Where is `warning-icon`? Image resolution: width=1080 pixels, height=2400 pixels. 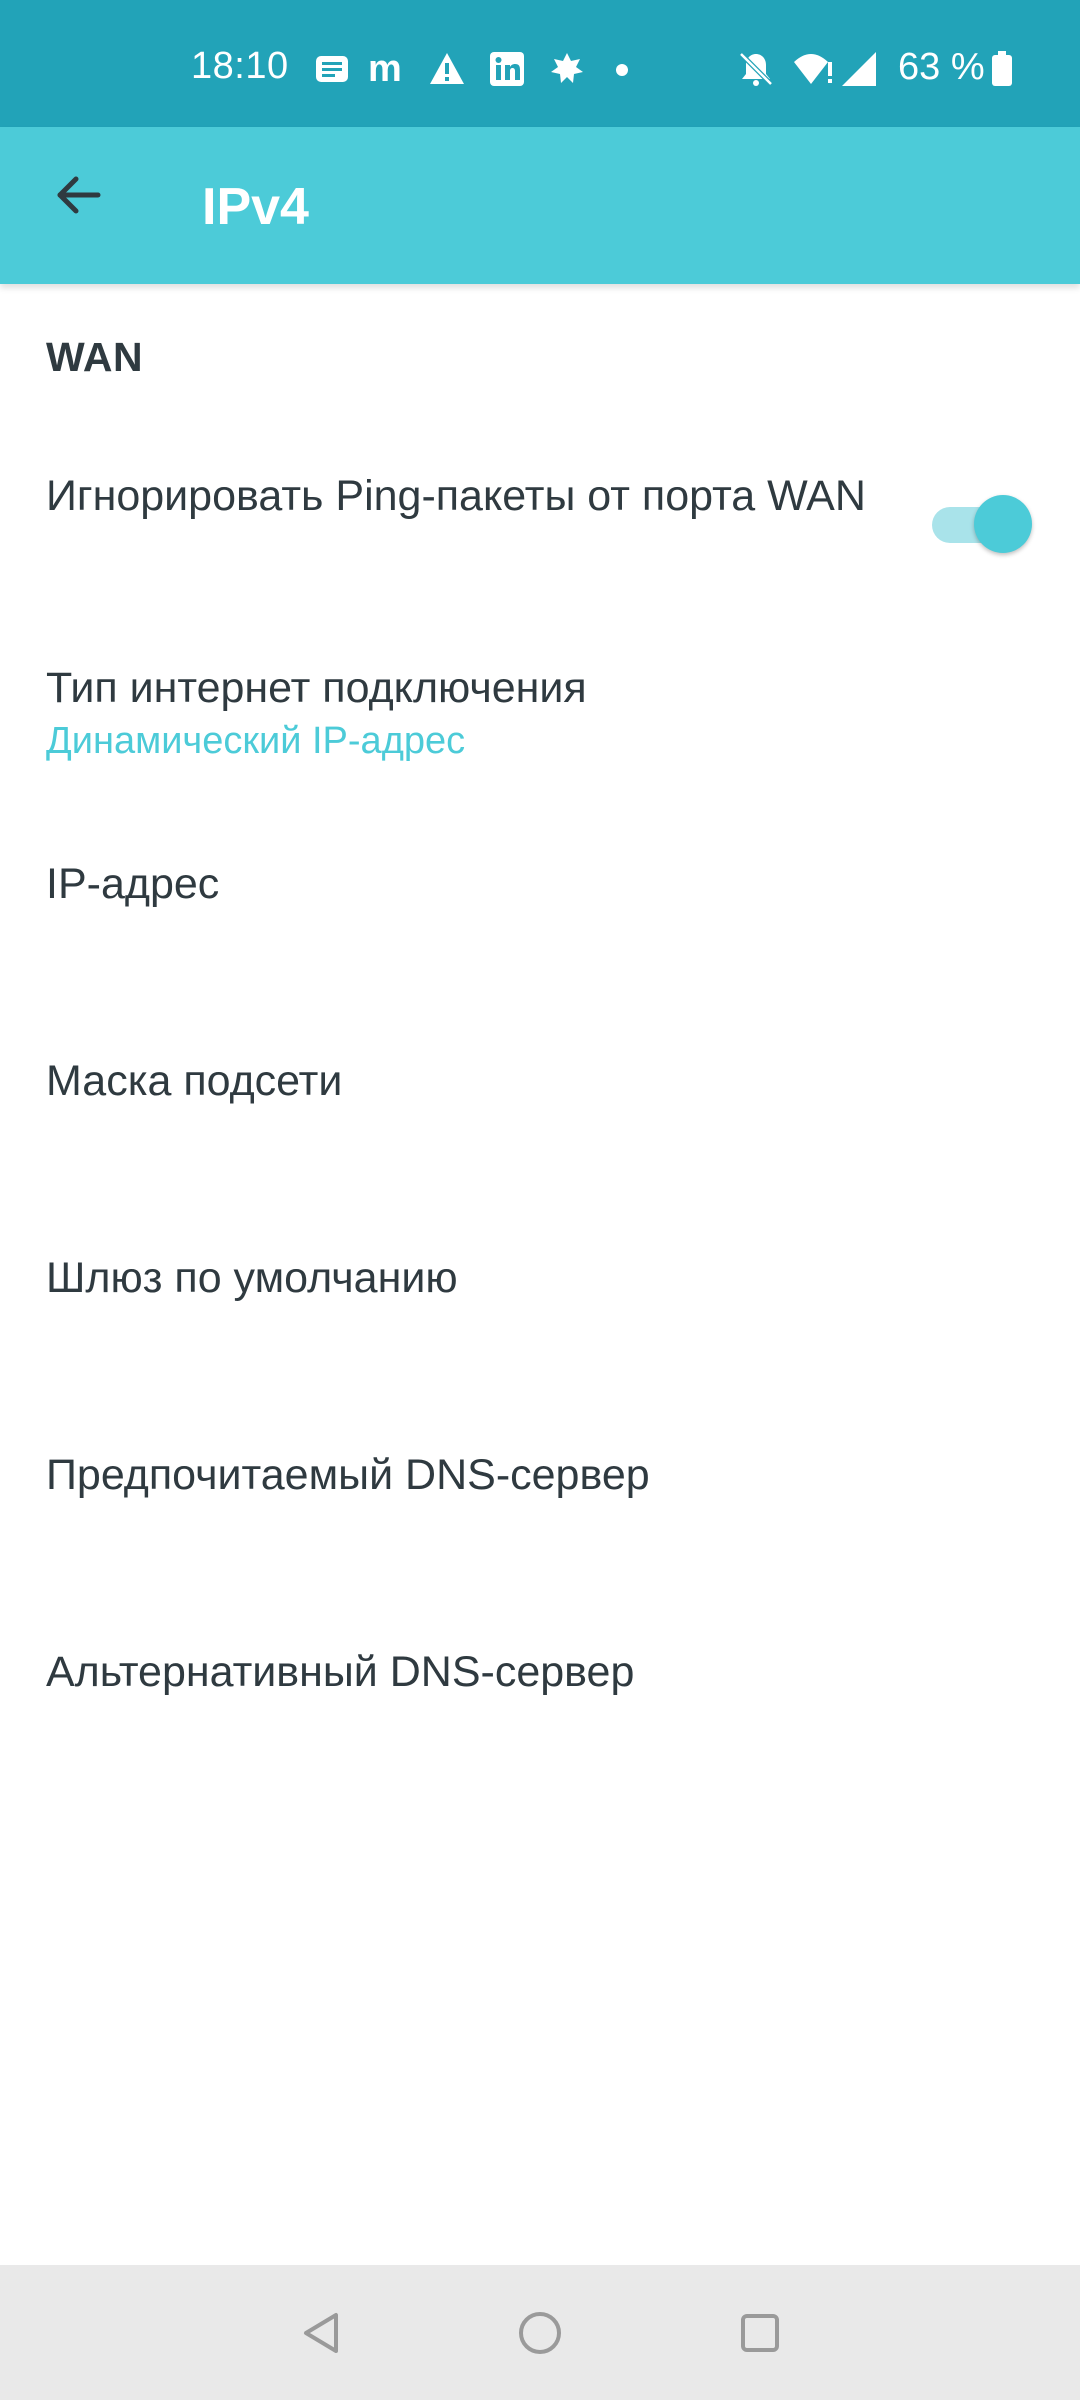 warning-icon is located at coordinates (447, 69).